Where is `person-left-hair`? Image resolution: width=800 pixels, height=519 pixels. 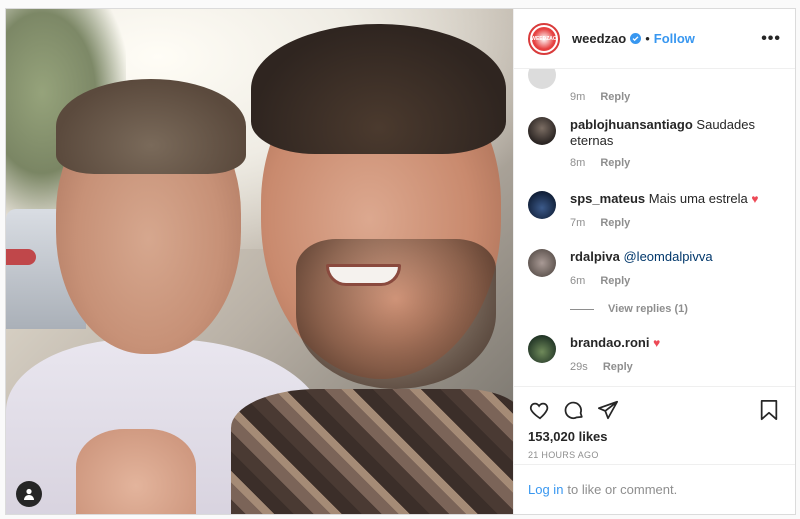 person-left-hair is located at coordinates (151, 126).